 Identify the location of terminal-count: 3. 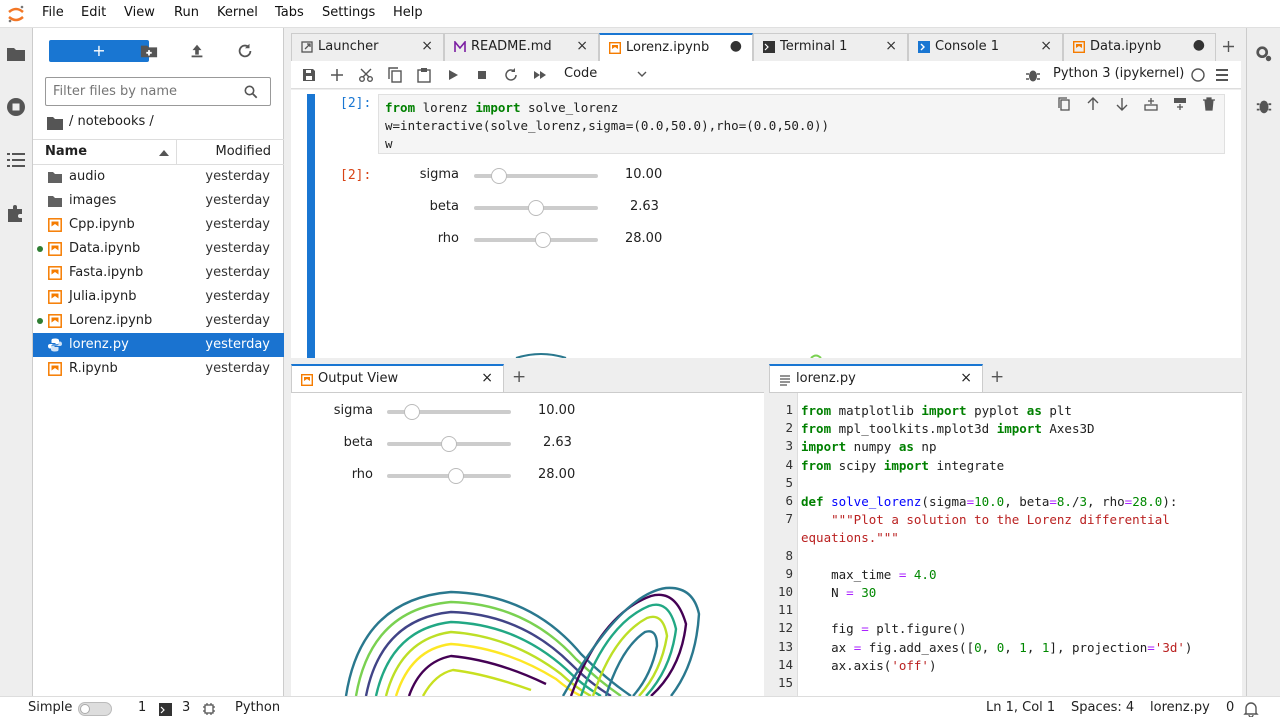
(186, 707).